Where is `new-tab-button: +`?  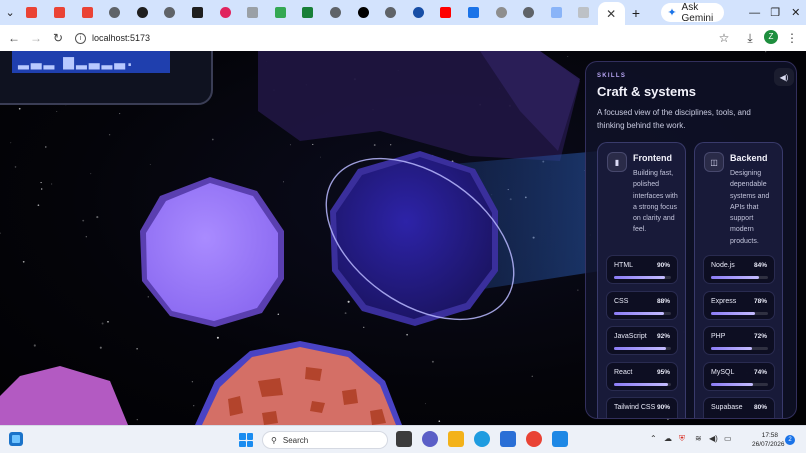 new-tab-button: + is located at coordinates (636, 13).